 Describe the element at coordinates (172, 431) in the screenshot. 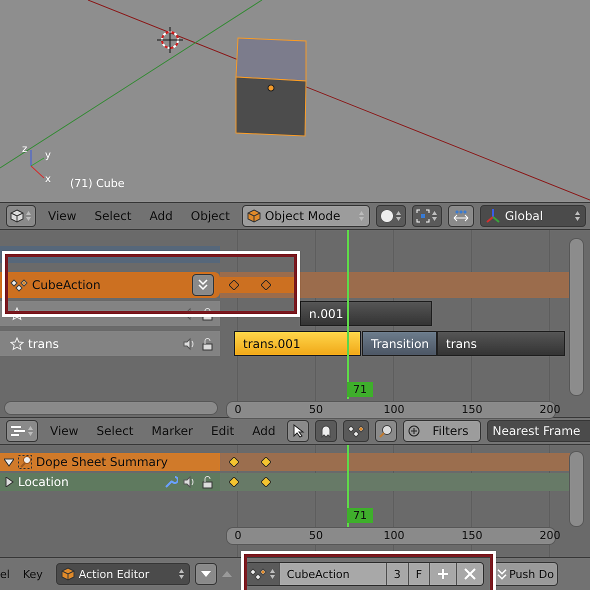

I see `menu-item: Marker` at that location.